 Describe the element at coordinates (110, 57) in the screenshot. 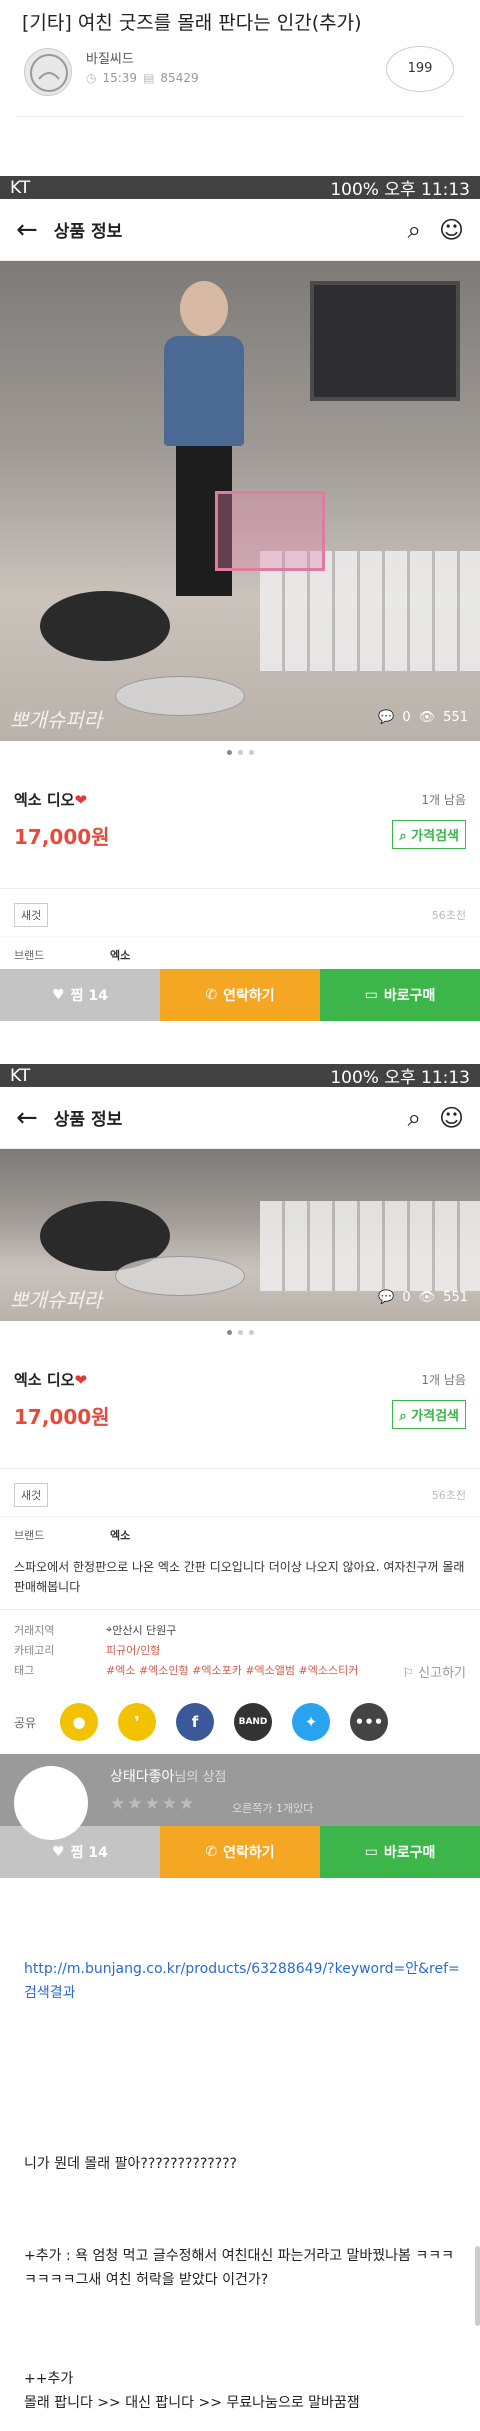

I see `author-name: 바질씨드` at that location.